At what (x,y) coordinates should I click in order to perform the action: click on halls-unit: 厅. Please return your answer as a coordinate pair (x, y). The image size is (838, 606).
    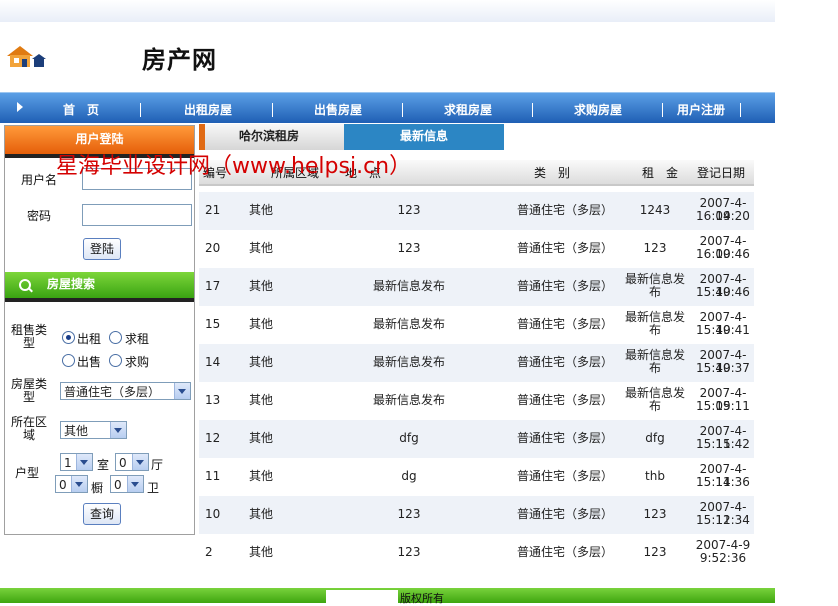
    Looking at the image, I should click on (157, 465).